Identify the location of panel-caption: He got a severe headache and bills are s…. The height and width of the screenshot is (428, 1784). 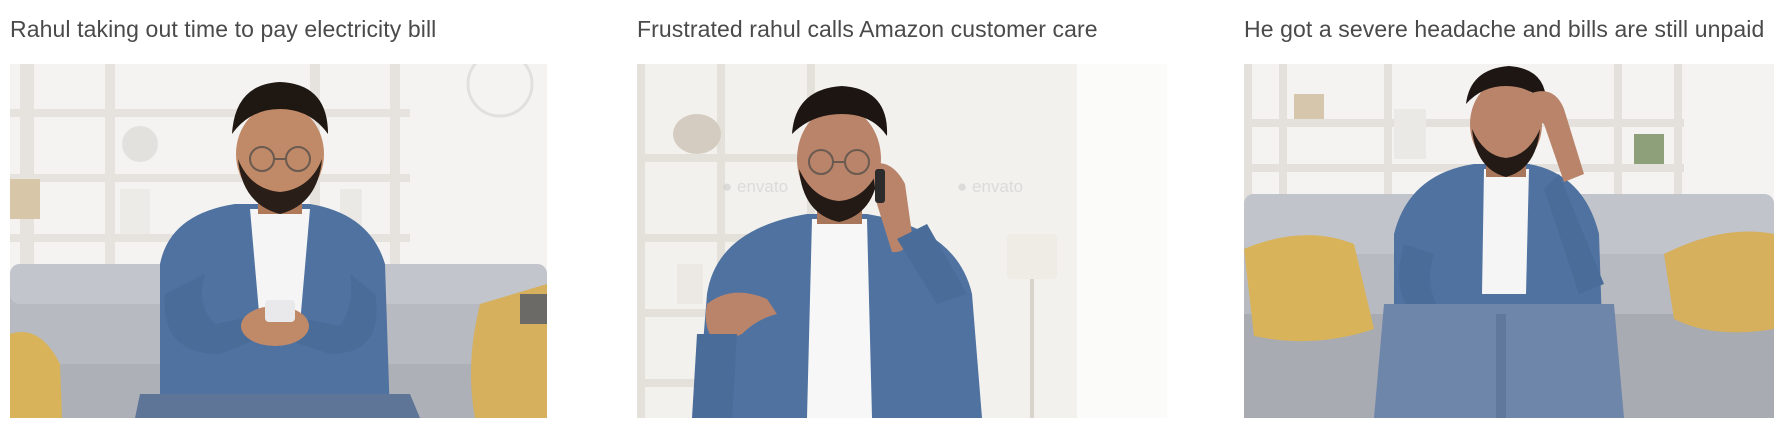
(1504, 29).